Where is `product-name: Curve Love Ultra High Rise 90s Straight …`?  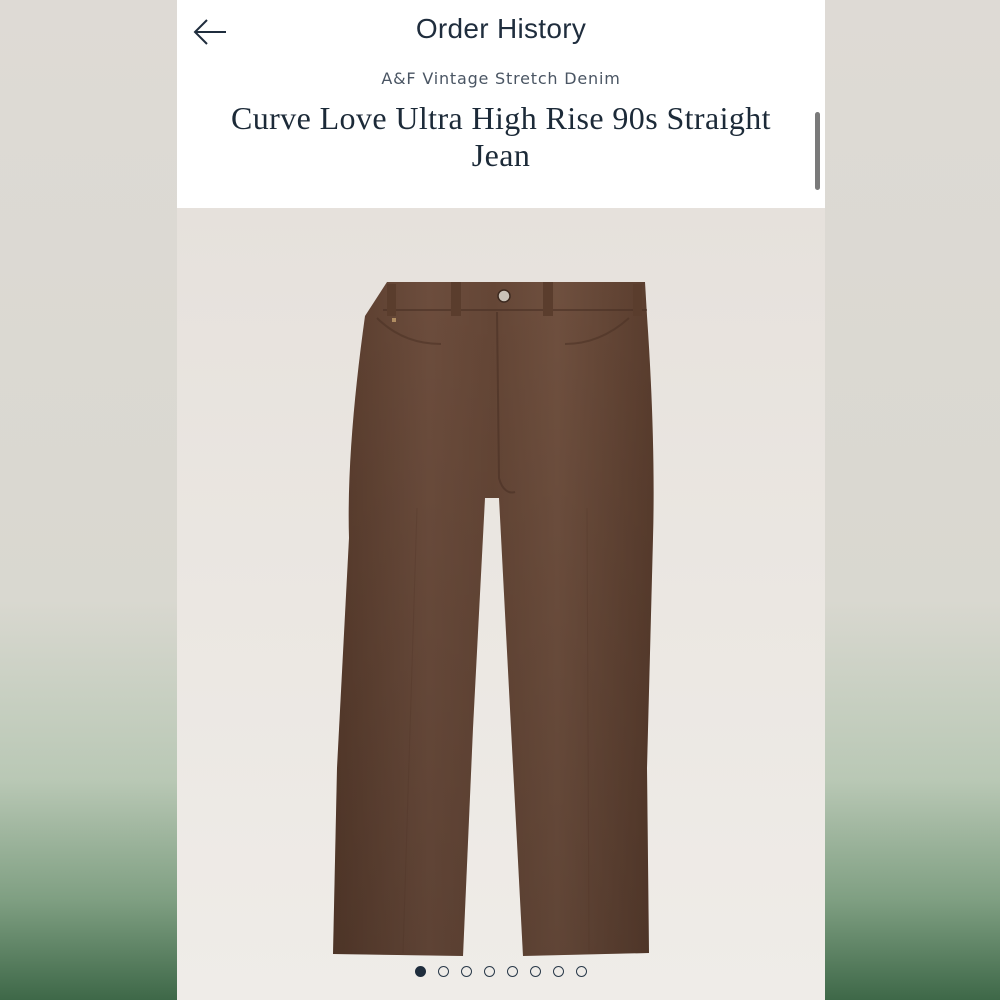
product-name: Curve Love Ultra High Rise 90s Straight … is located at coordinates (501, 136).